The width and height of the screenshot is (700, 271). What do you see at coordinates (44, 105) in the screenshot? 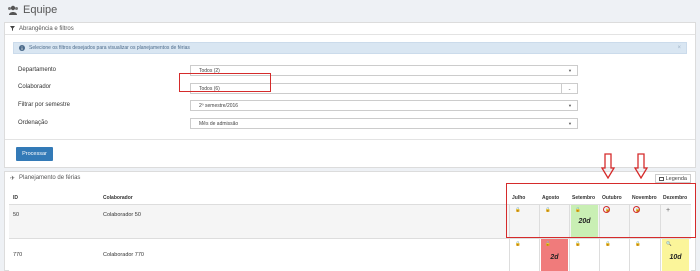
I see `semestre-label: Filtrar por semestre` at bounding box center [44, 105].